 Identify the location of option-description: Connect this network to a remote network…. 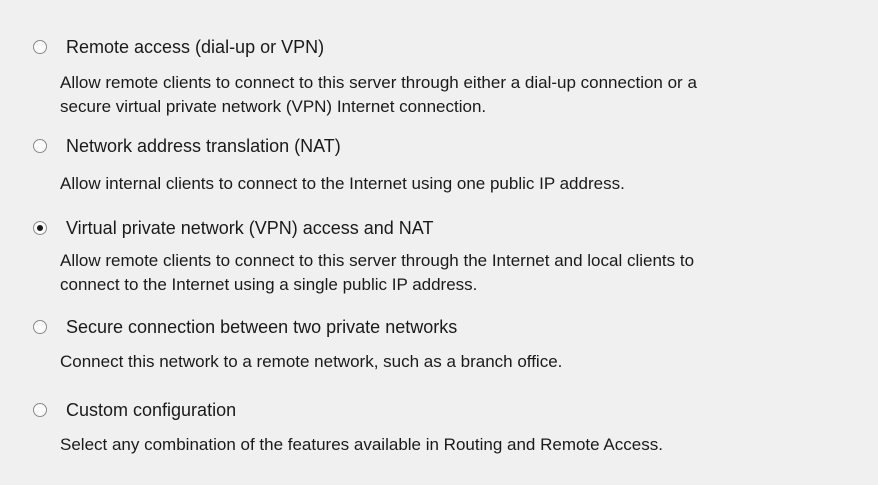
(311, 361).